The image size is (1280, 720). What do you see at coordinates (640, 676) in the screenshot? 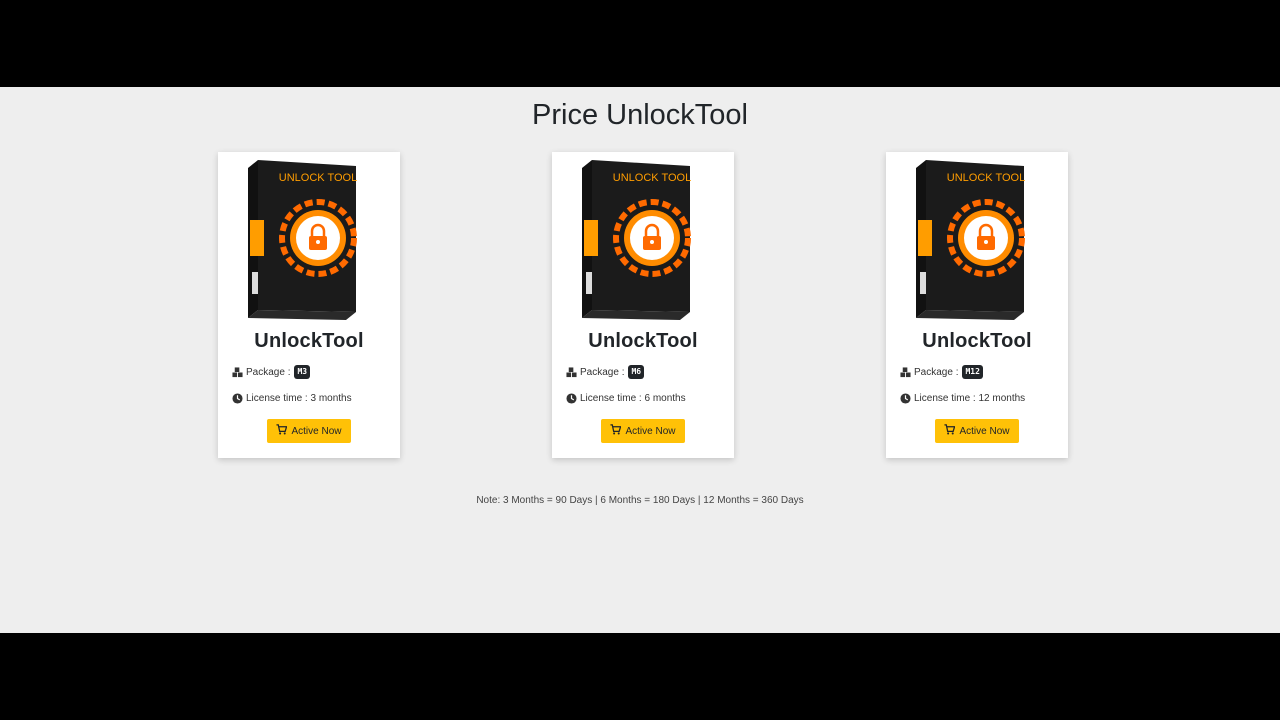
I see `video-letterbox-bottom` at bounding box center [640, 676].